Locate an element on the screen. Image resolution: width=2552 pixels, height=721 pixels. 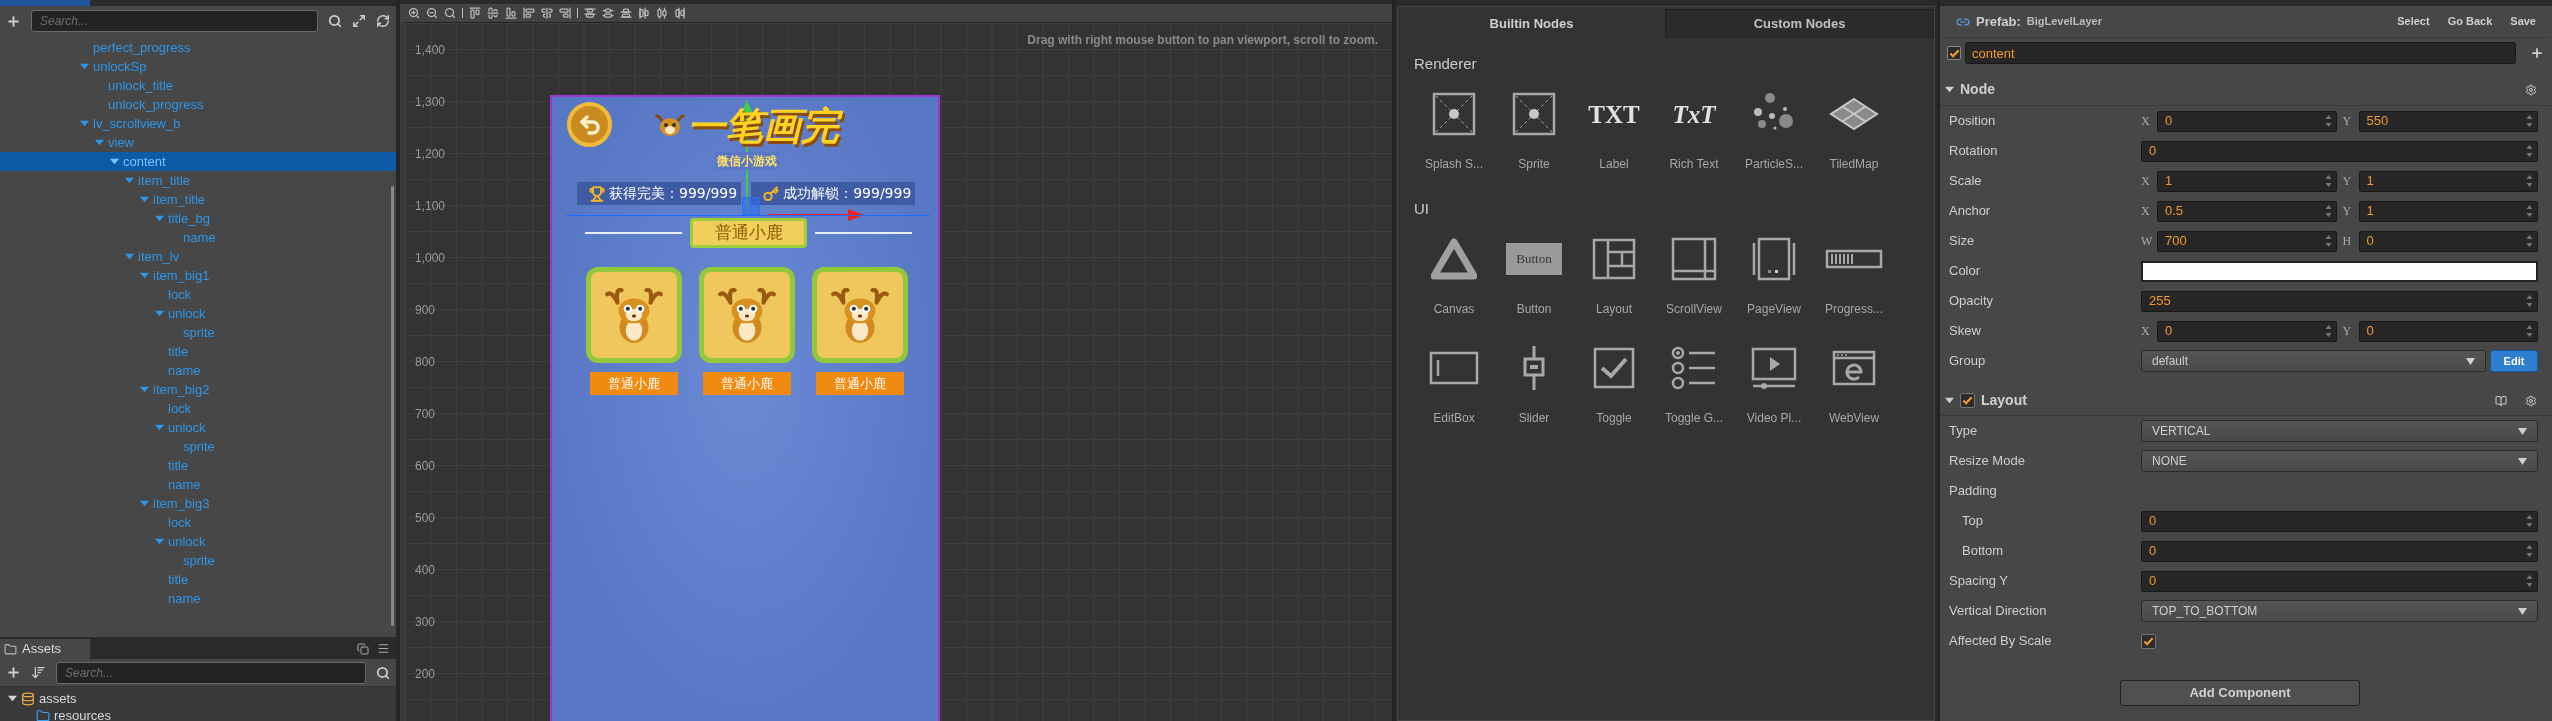
distribute-right-icon is located at coordinates (680, 13).